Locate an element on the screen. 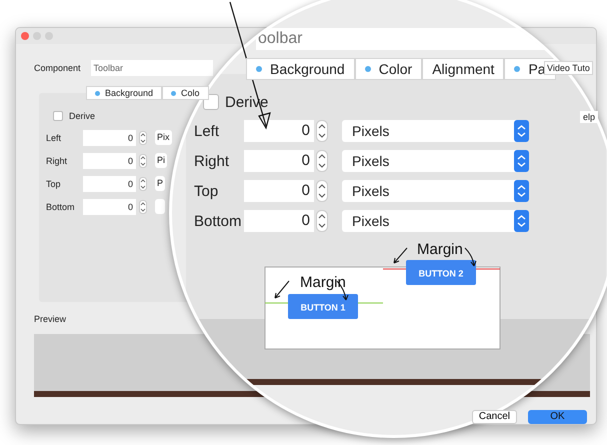 The image size is (607, 445). unit-dropdown: Pix is located at coordinates (163, 137).